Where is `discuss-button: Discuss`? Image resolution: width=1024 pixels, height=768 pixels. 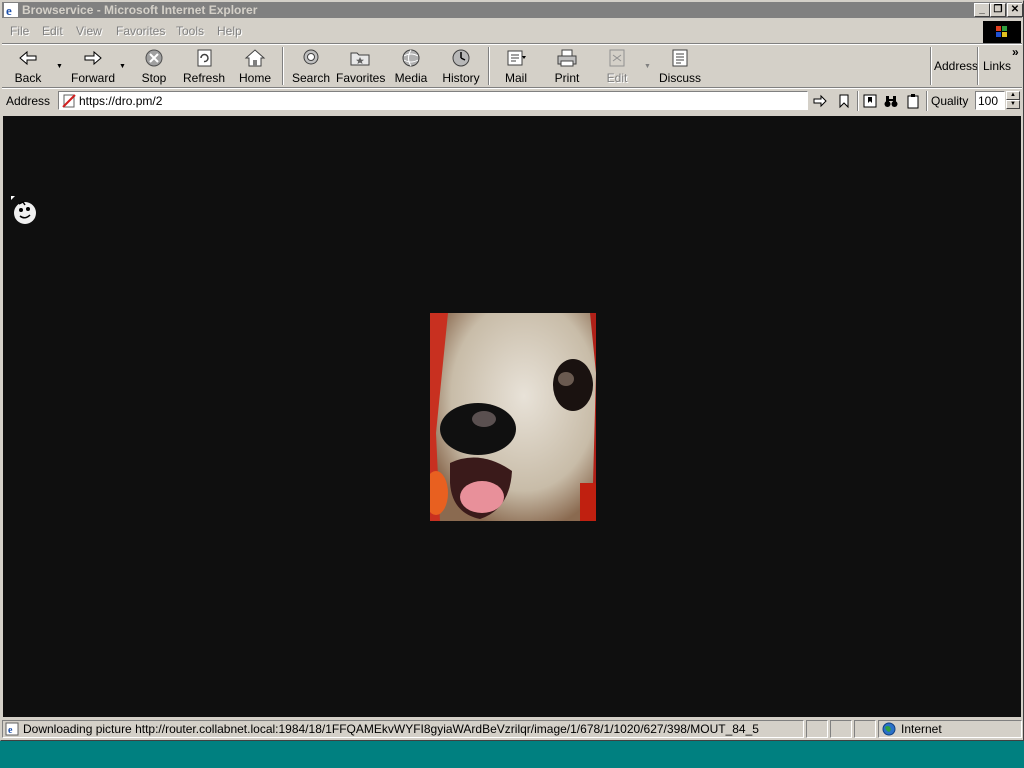
discuss-button: Discuss is located at coordinates (680, 65).